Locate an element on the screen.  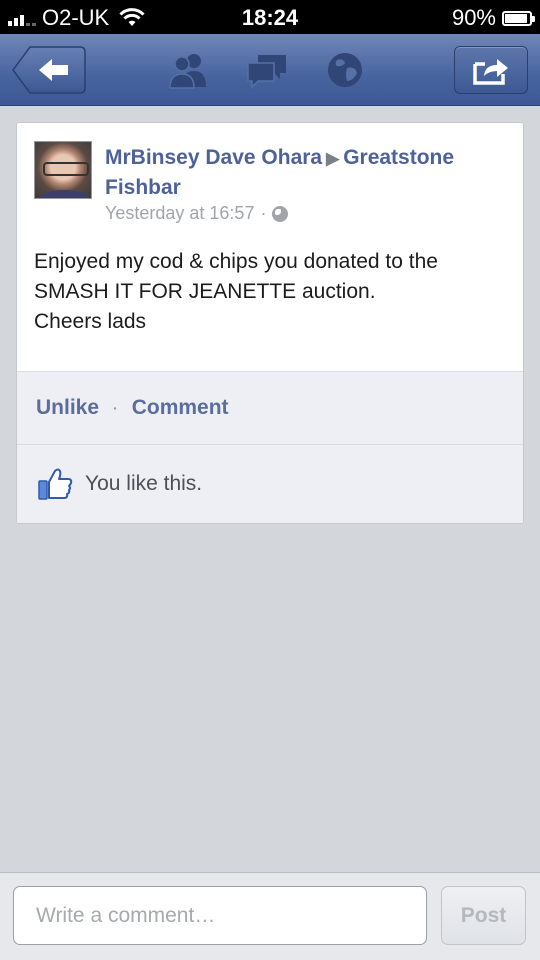
friends-icon is located at coordinates (187, 71).